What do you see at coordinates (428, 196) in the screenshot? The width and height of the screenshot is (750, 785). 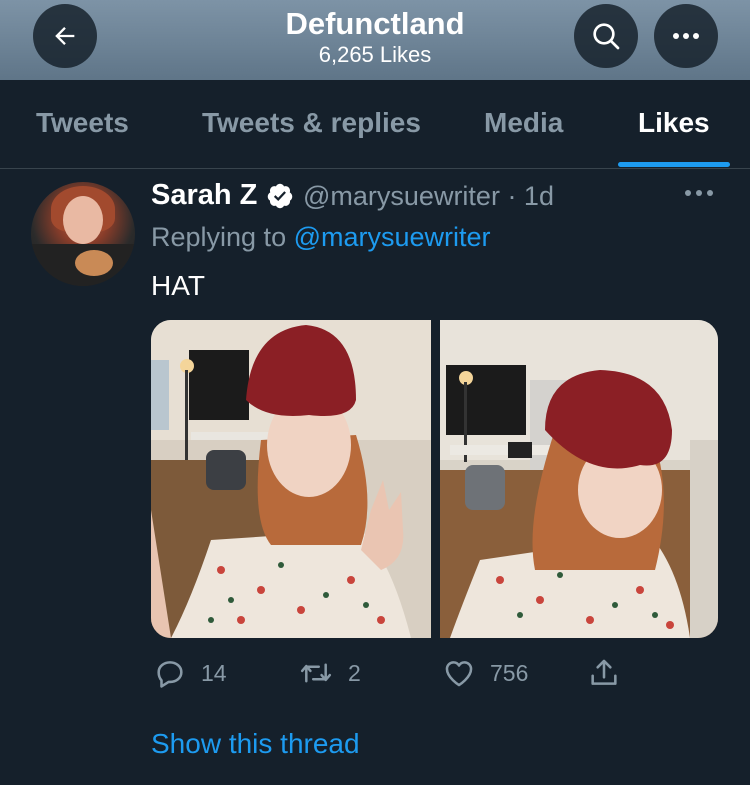 I see `tweet-handle-and-time: @marysuewriter · 1d` at bounding box center [428, 196].